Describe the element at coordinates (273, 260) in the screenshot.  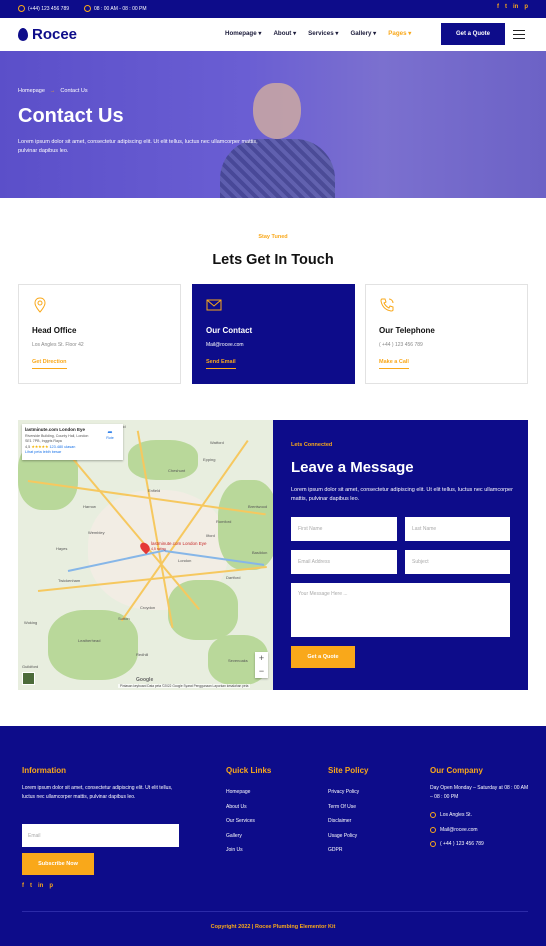
I see `section-title: Lets Get In Touch` at that location.